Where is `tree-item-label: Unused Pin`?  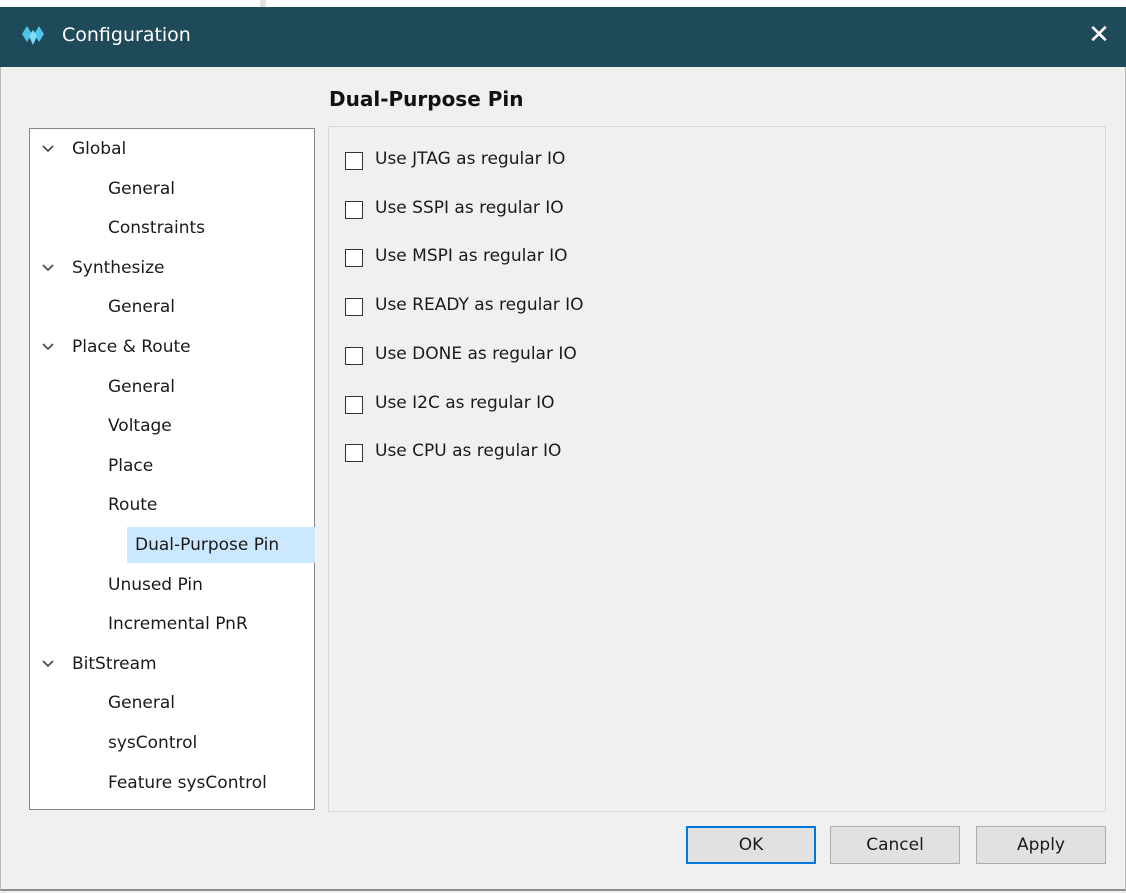
tree-item-label: Unused Pin is located at coordinates (155, 584).